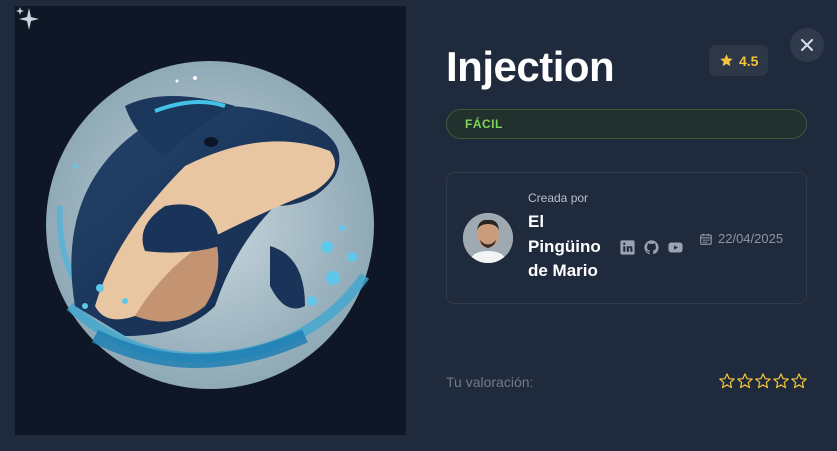 The image size is (837, 451). What do you see at coordinates (626, 124) in the screenshot?
I see `difficulty-badge: FÁCIL` at bounding box center [626, 124].